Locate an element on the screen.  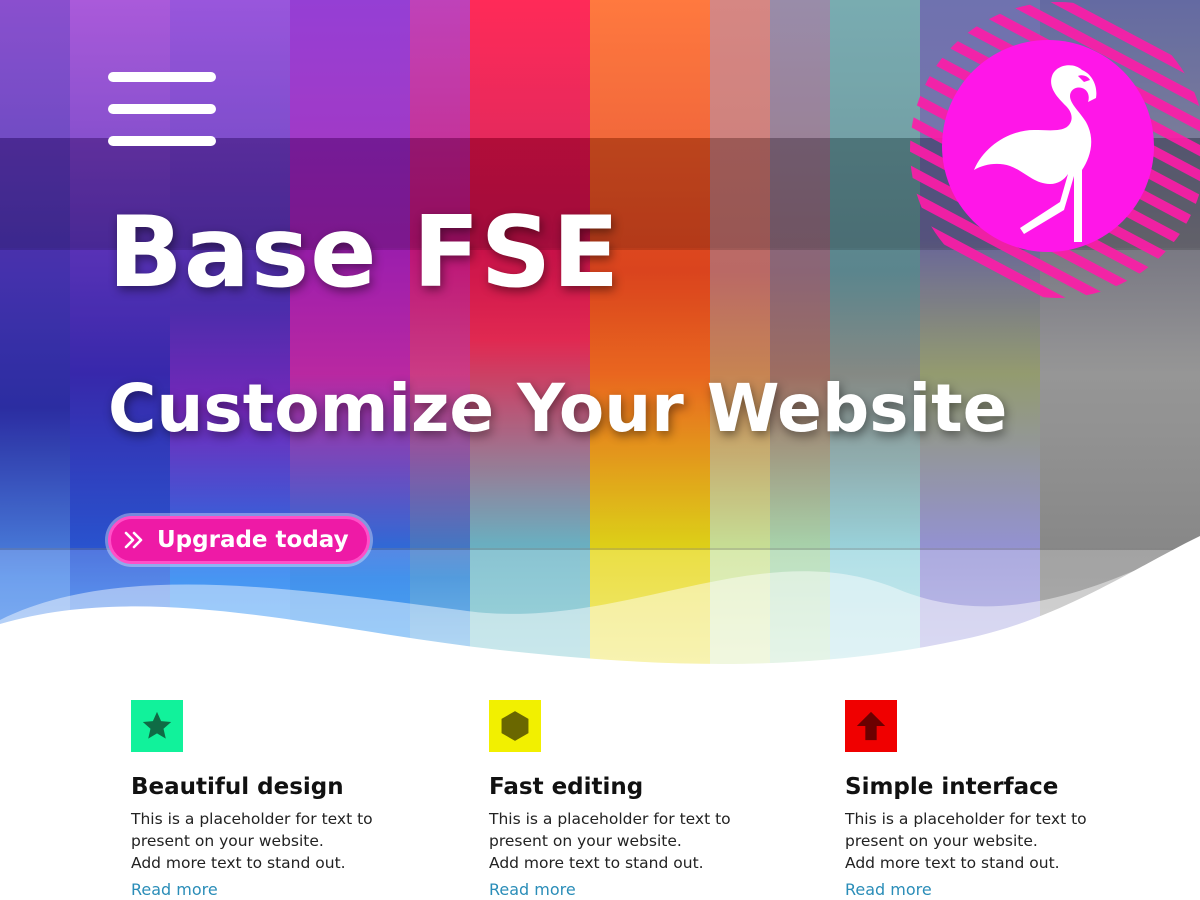
hero-subtitle: Customize Your Website is located at coordinates (558, 408).